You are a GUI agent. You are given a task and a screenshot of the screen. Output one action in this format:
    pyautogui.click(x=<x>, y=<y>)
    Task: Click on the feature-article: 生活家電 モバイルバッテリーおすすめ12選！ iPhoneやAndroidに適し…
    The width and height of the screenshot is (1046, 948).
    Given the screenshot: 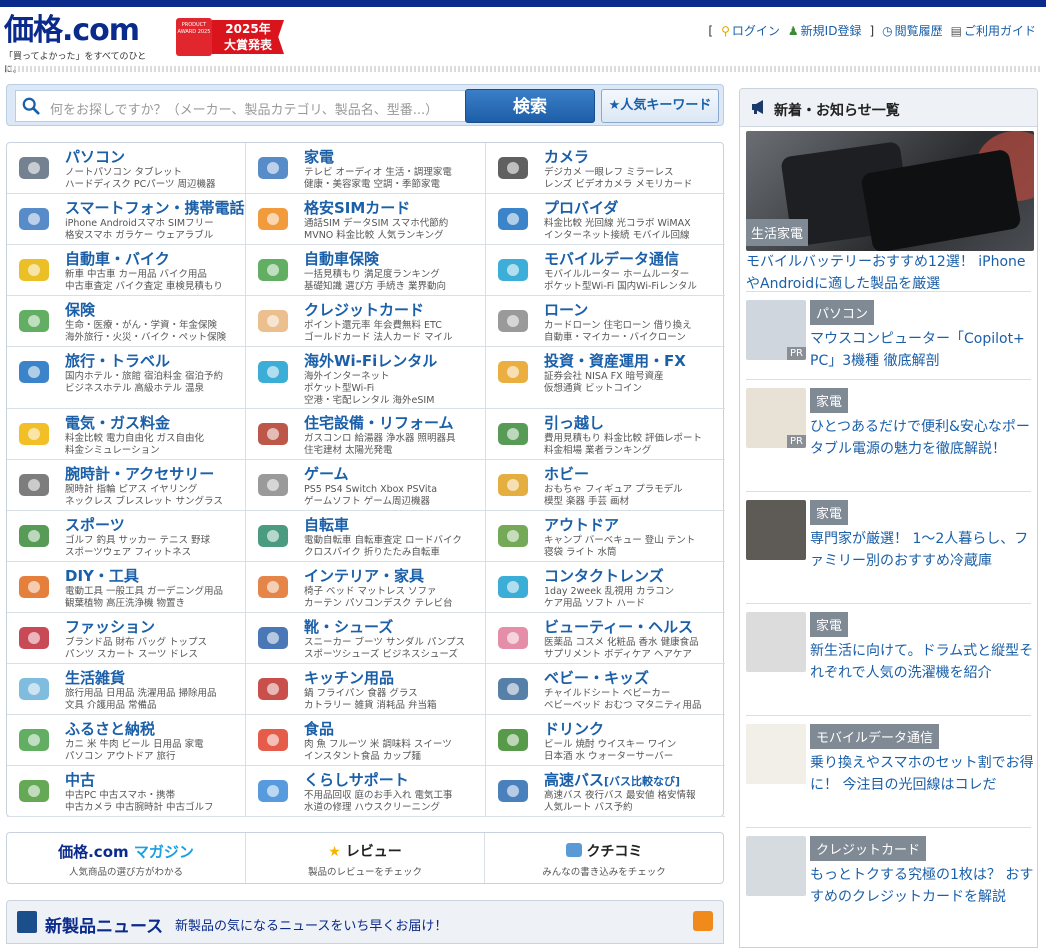 What is the action you would take?
    pyautogui.click(x=890, y=211)
    